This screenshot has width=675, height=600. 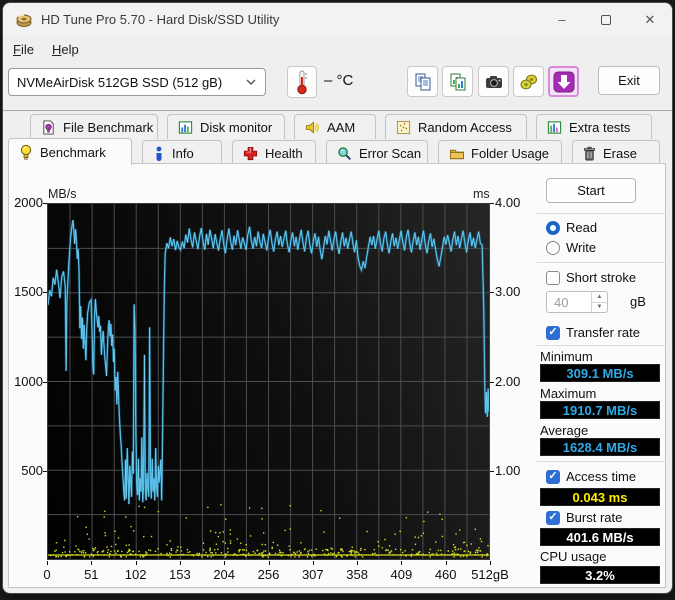 What do you see at coordinates (561, 302) in the screenshot?
I see `capacity-value: 40` at bounding box center [561, 302].